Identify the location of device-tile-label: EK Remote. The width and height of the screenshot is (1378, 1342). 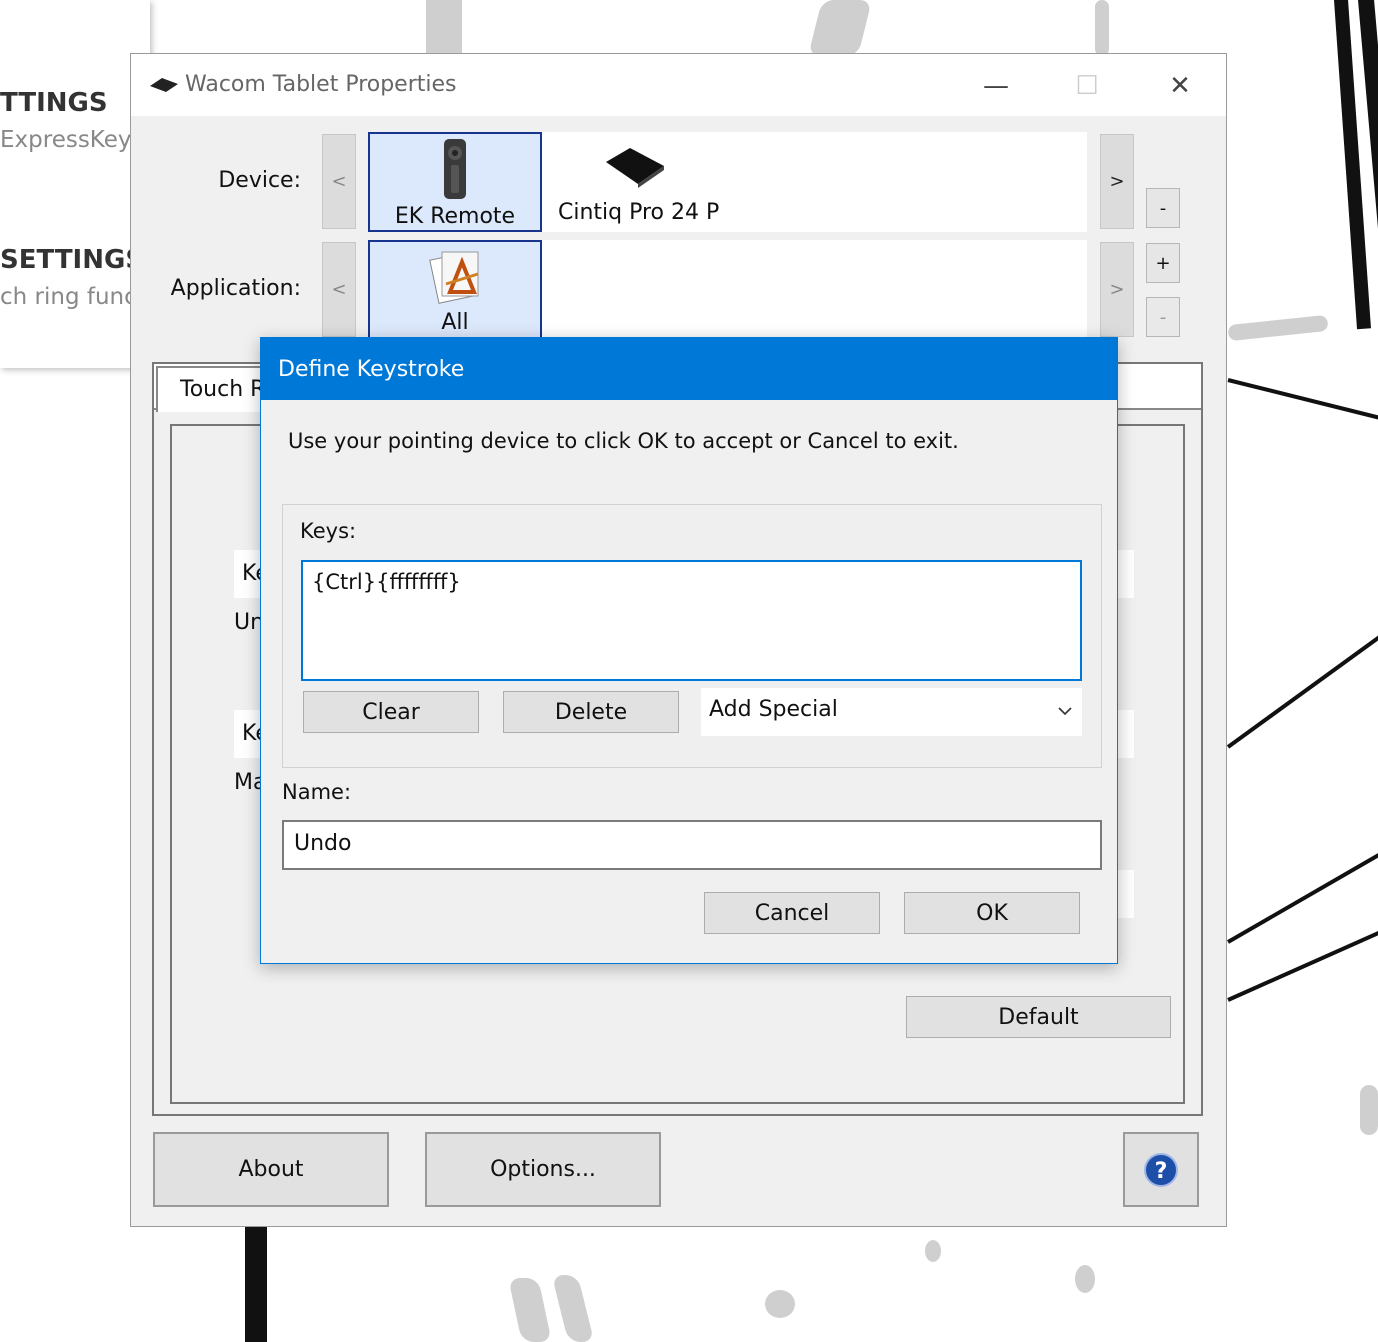
(455, 216).